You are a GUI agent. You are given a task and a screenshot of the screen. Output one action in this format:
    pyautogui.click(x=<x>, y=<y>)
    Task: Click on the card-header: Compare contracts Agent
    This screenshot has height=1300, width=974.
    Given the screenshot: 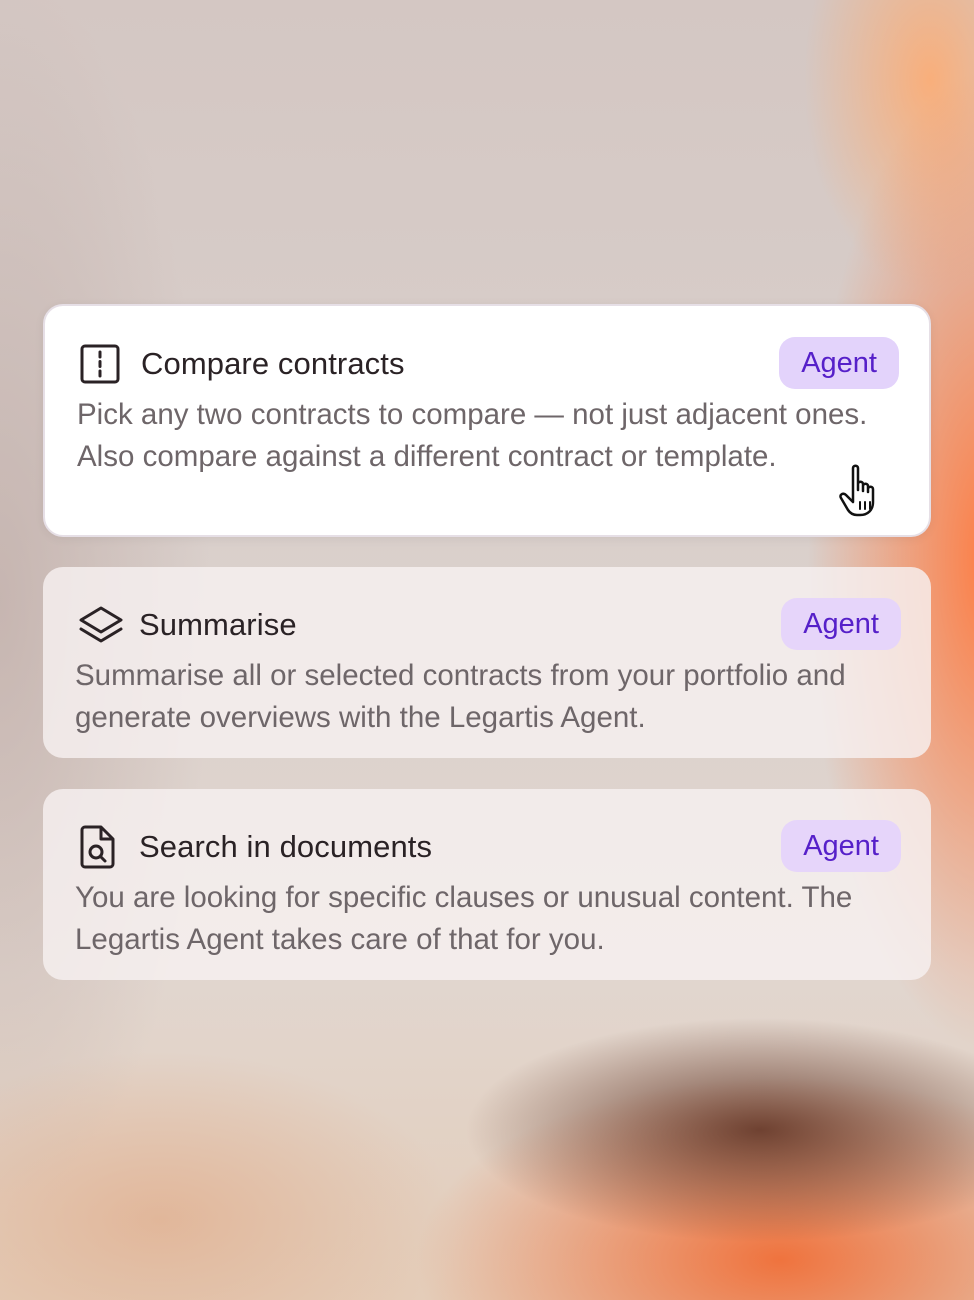 What is the action you would take?
    pyautogui.click(x=488, y=364)
    